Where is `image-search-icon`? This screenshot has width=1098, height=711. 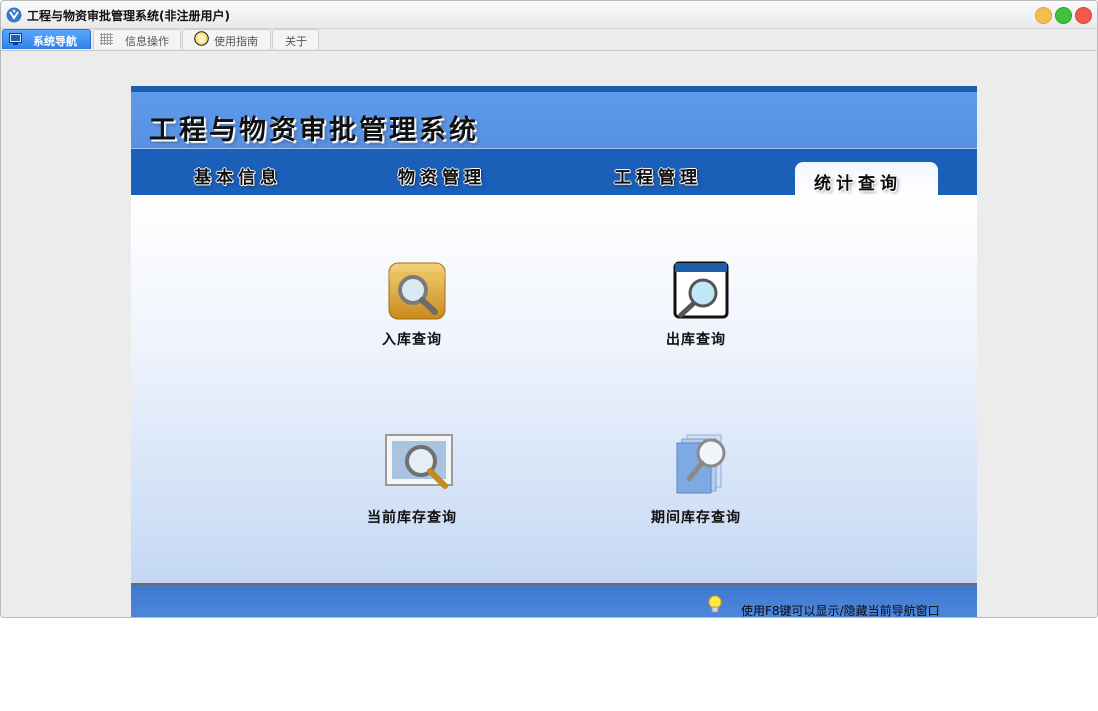
image-search-icon is located at coordinates (419, 461).